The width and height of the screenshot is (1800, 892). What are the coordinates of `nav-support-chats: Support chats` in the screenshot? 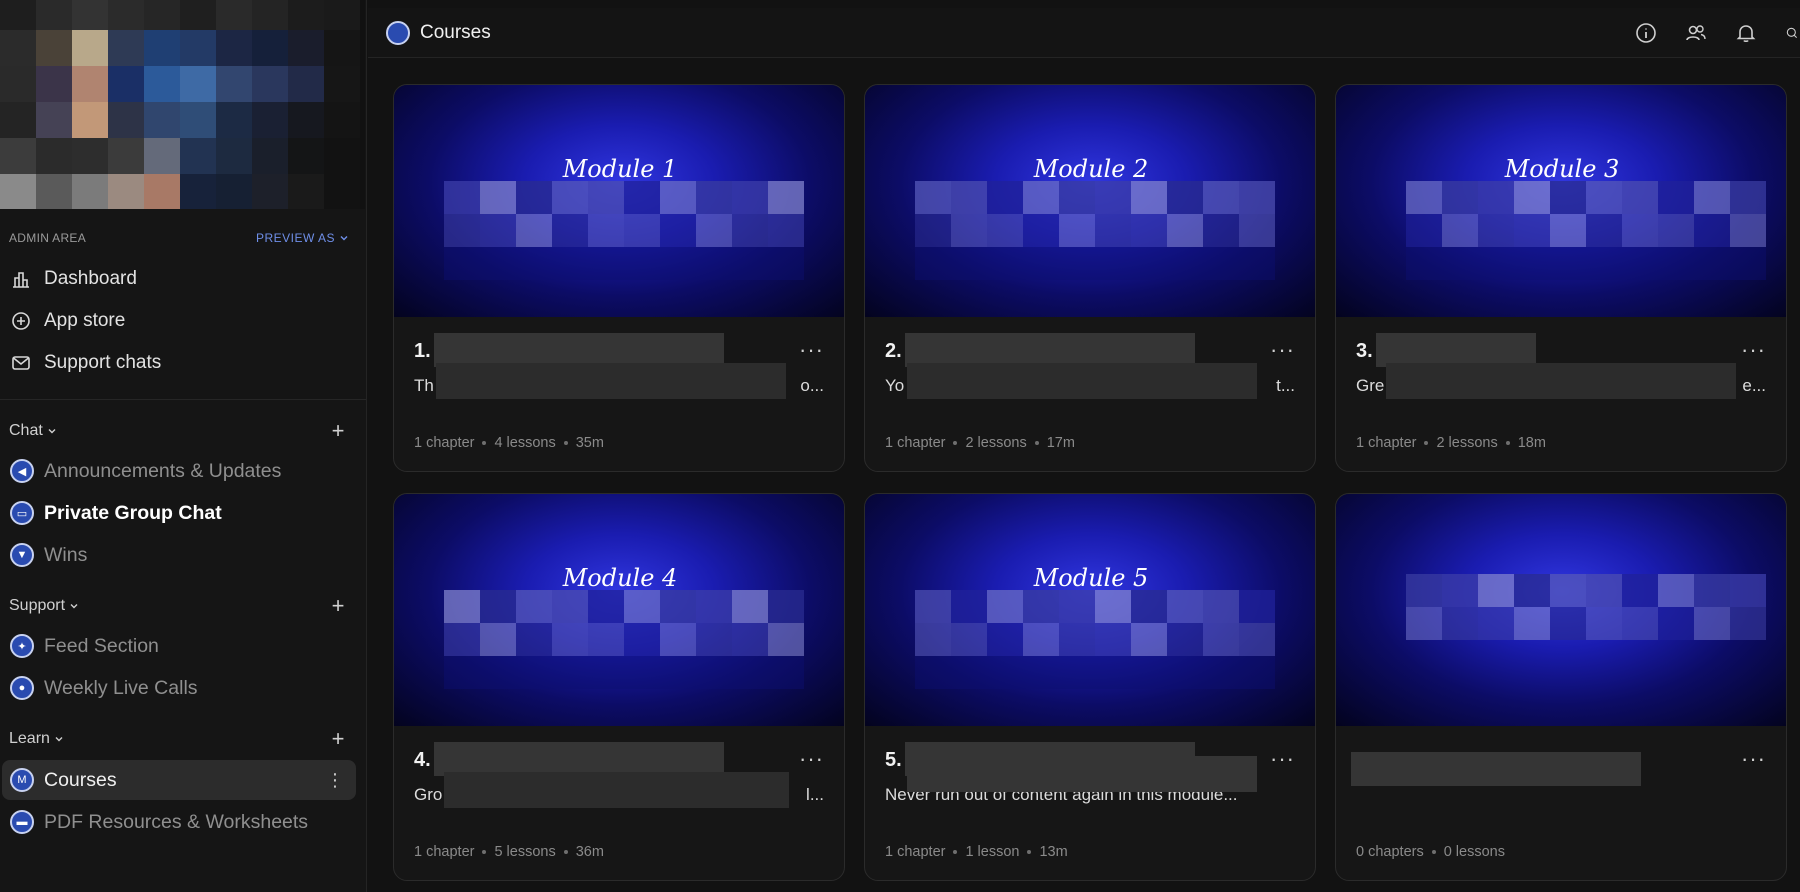 It's located at (182, 363).